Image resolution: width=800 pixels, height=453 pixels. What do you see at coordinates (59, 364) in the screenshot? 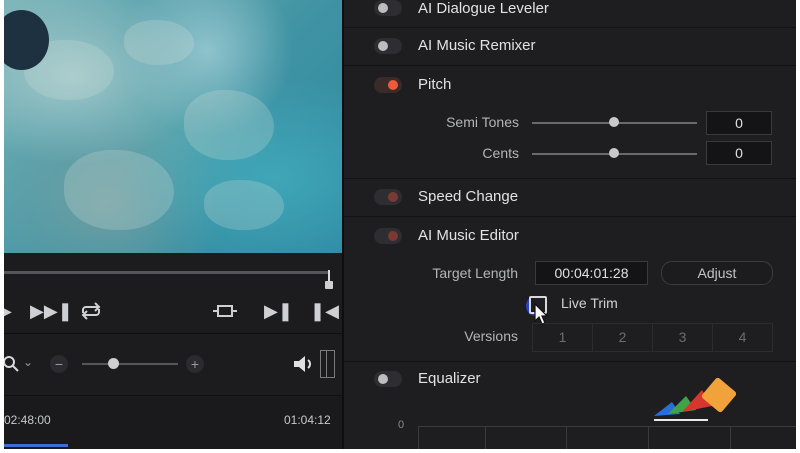
I see `zoom-out-button: −` at bounding box center [59, 364].